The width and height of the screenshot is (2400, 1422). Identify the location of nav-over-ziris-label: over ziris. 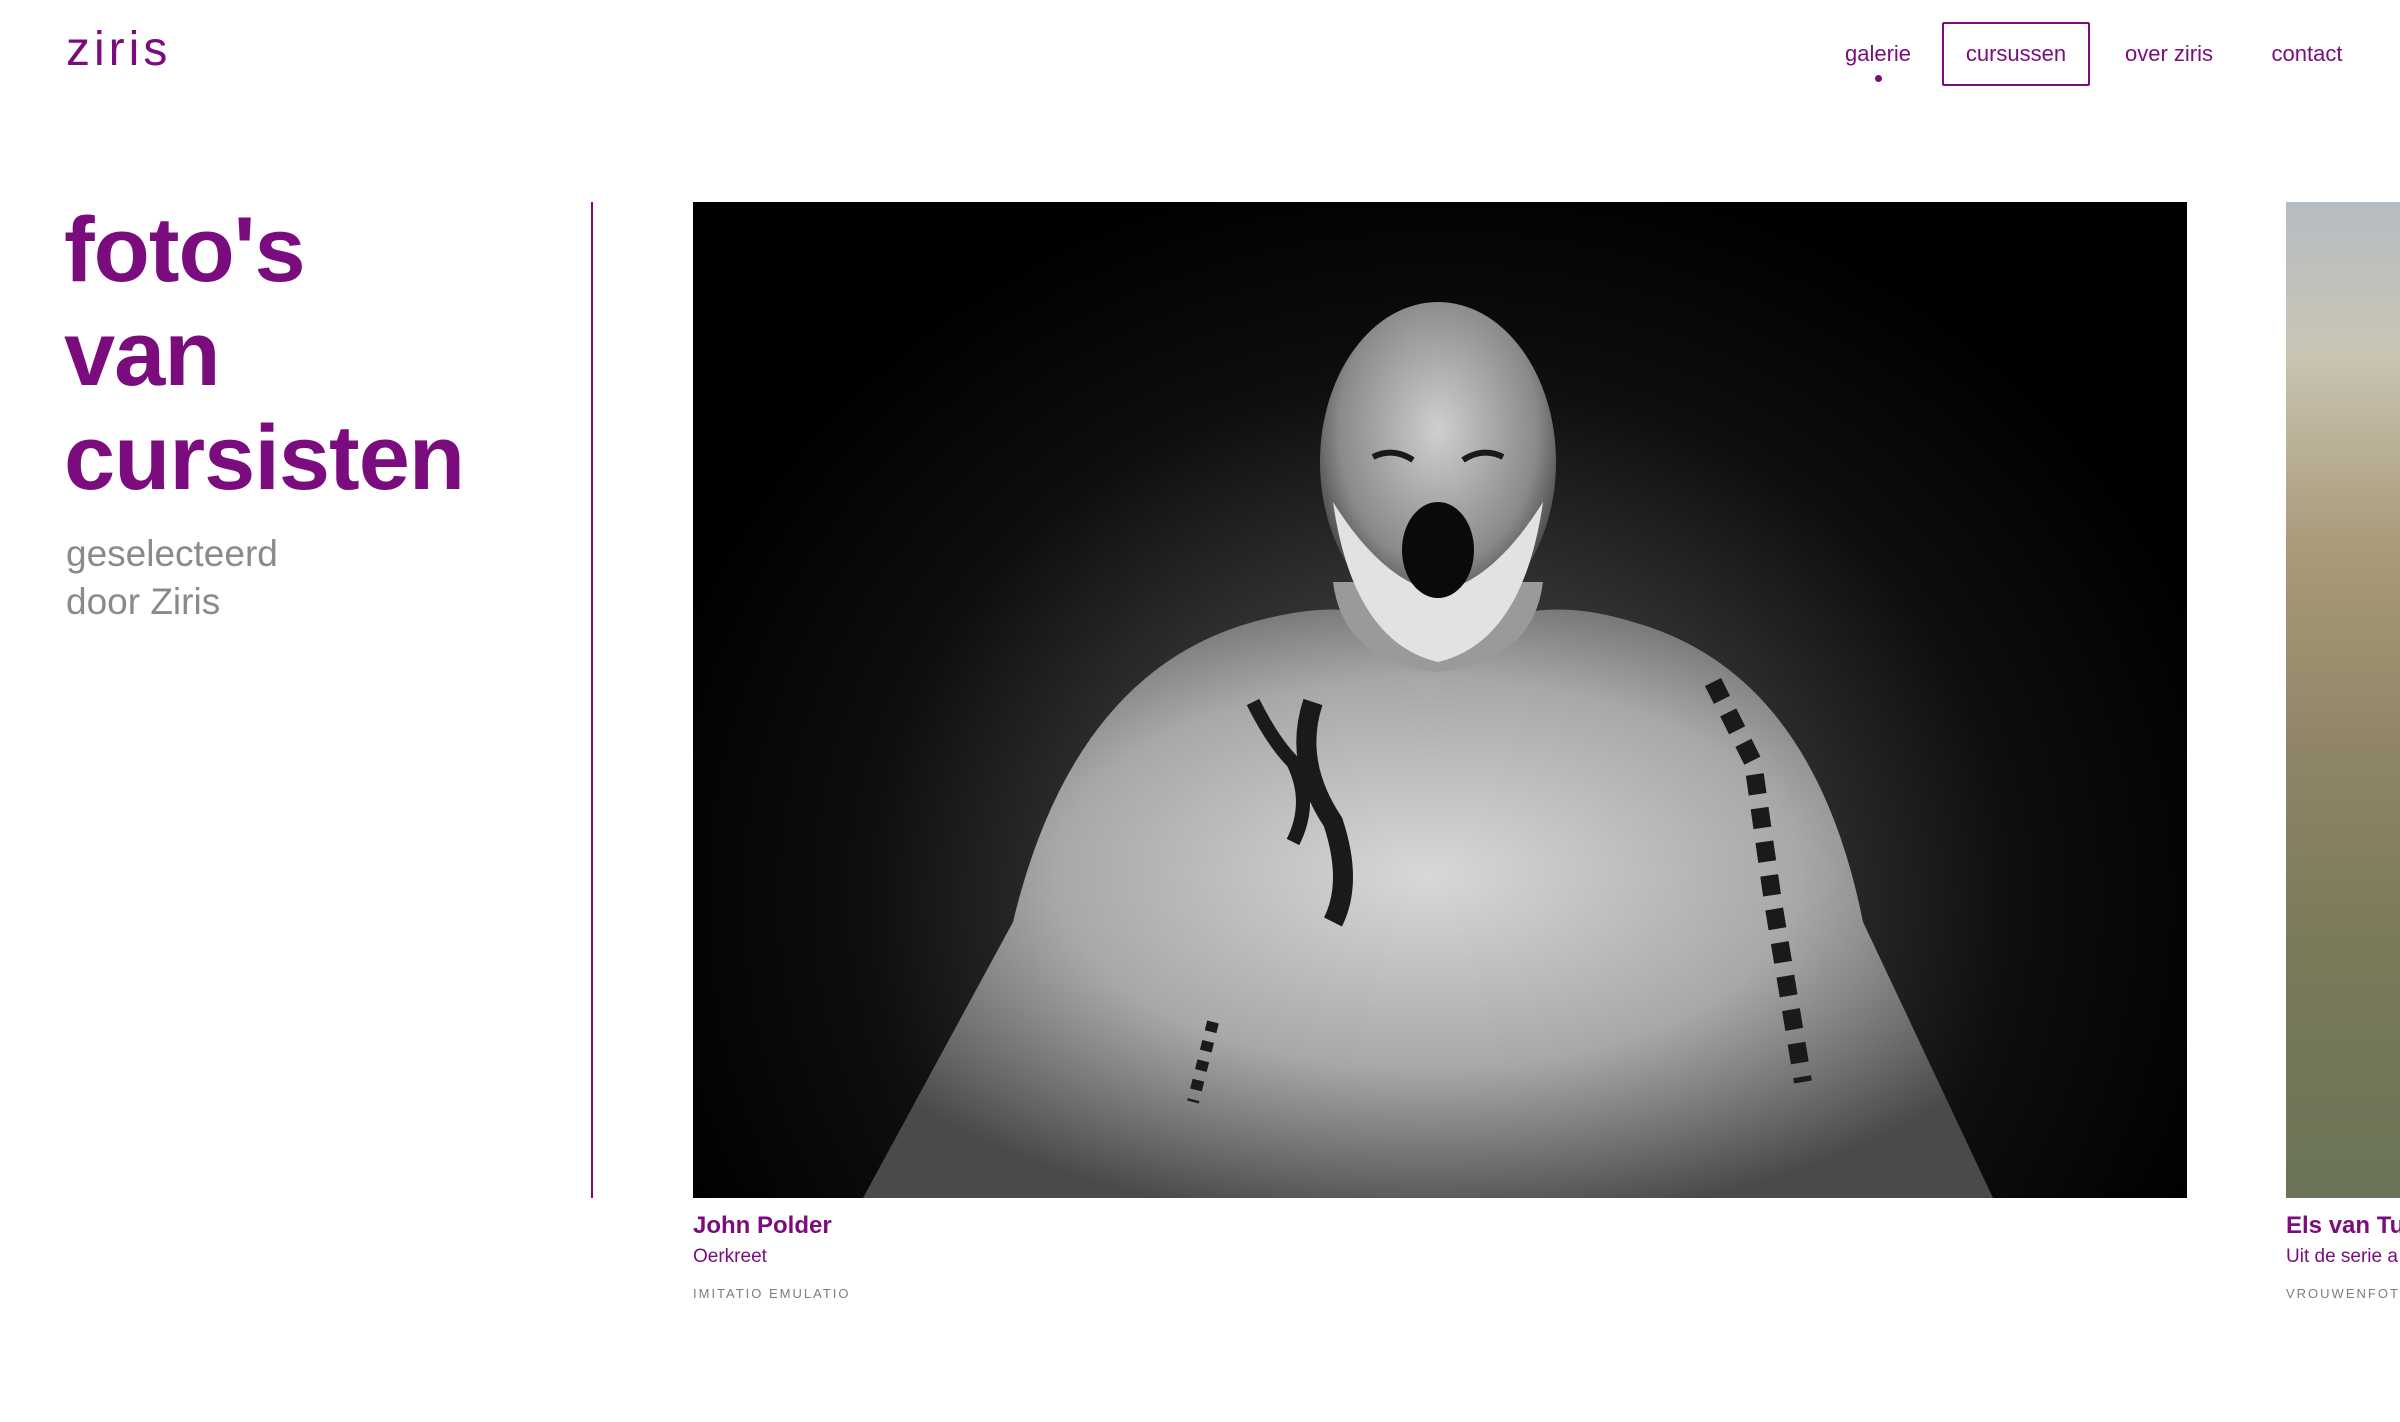
(2168, 53).